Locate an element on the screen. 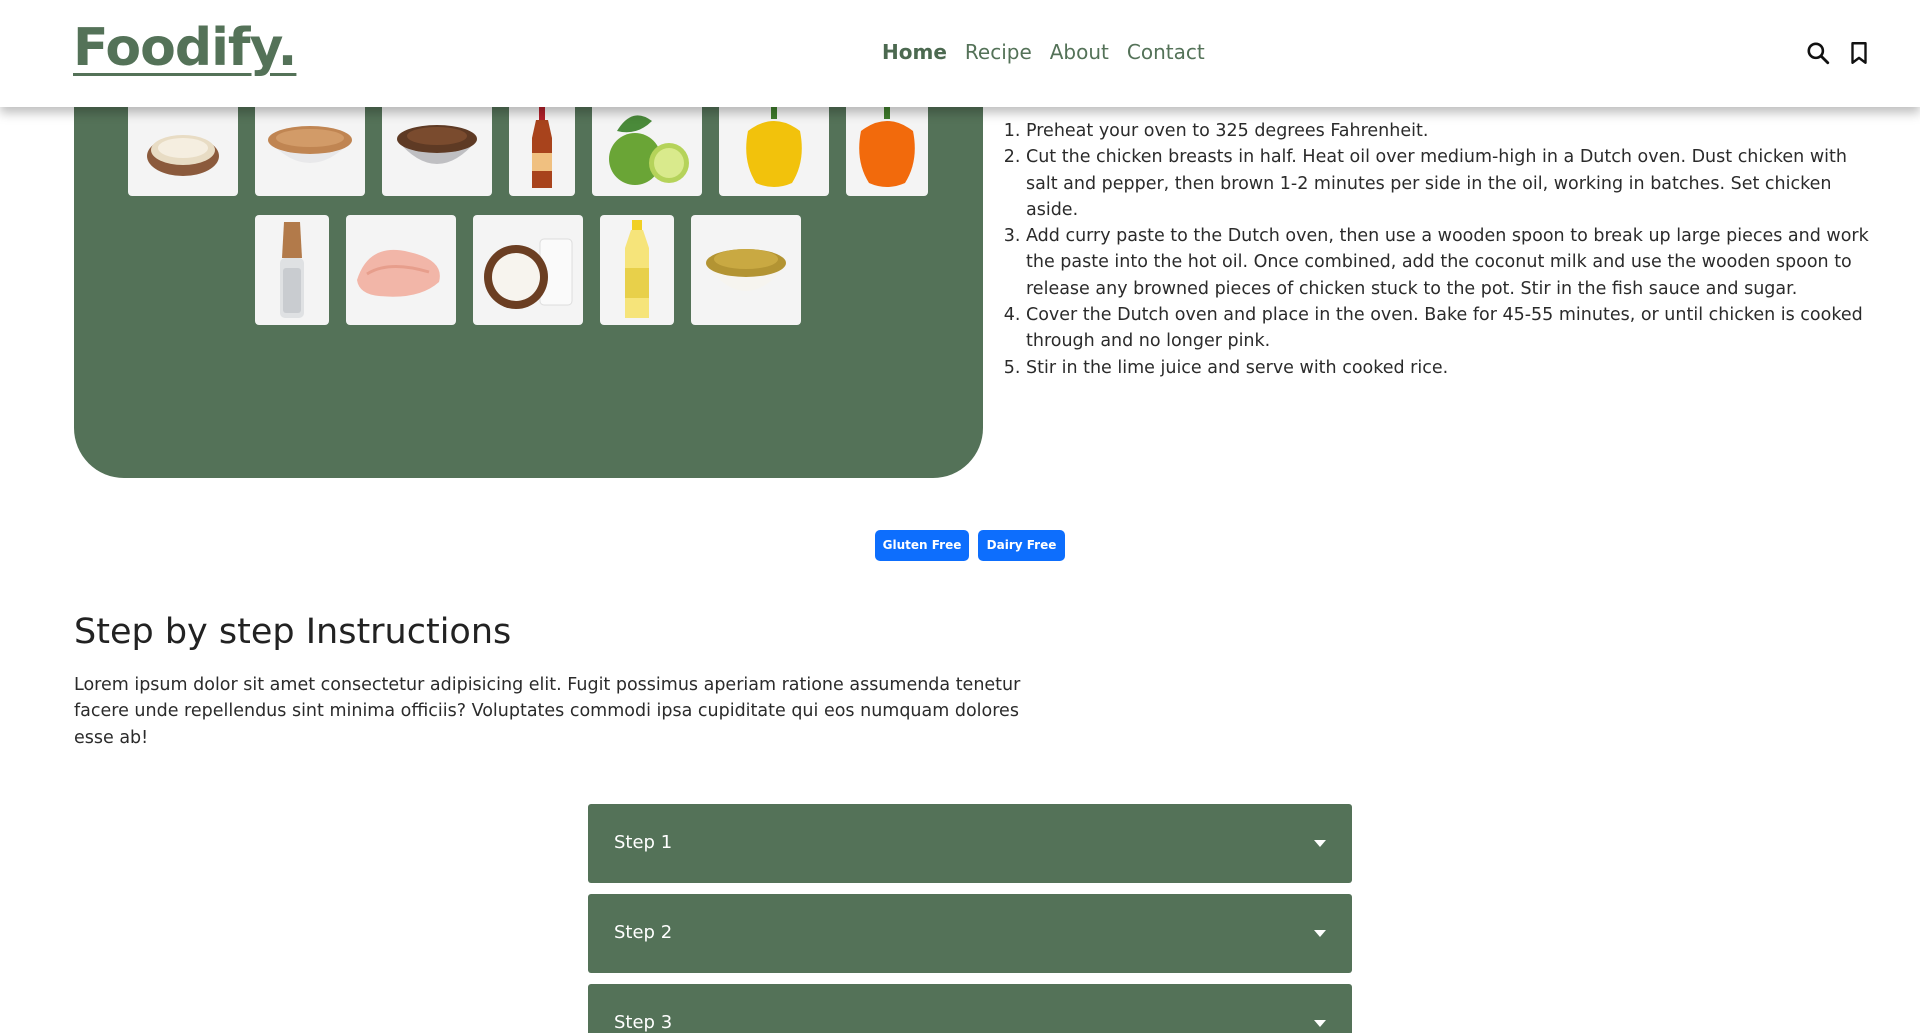  step-label: Step 1 is located at coordinates (643, 842).